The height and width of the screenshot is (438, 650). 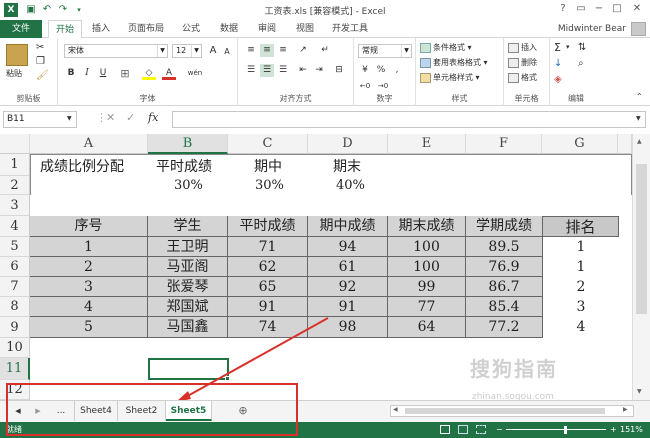 What do you see at coordinates (599, 9) in the screenshot?
I see `minimize-icon: −` at bounding box center [599, 9].